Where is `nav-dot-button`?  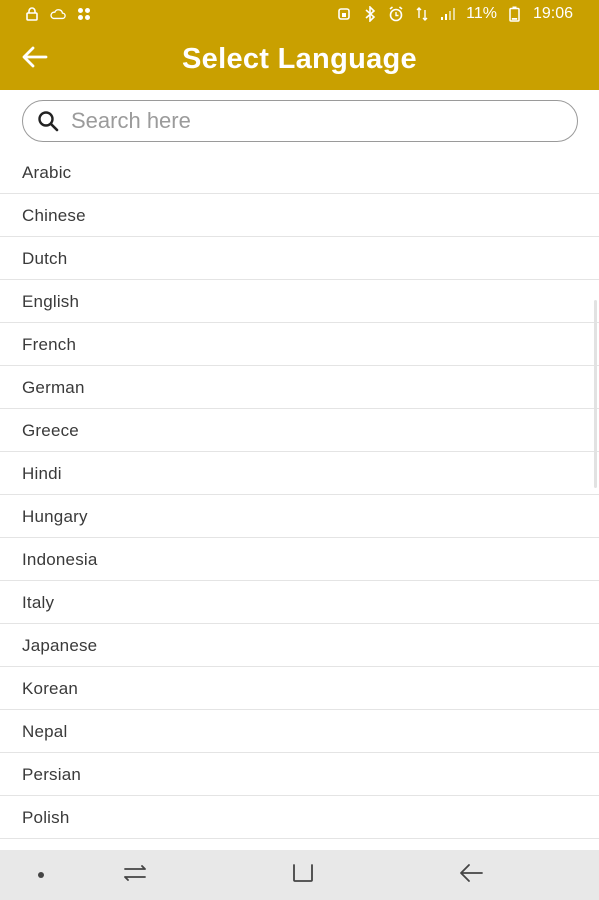
nav-dot-button is located at coordinates (41, 875).